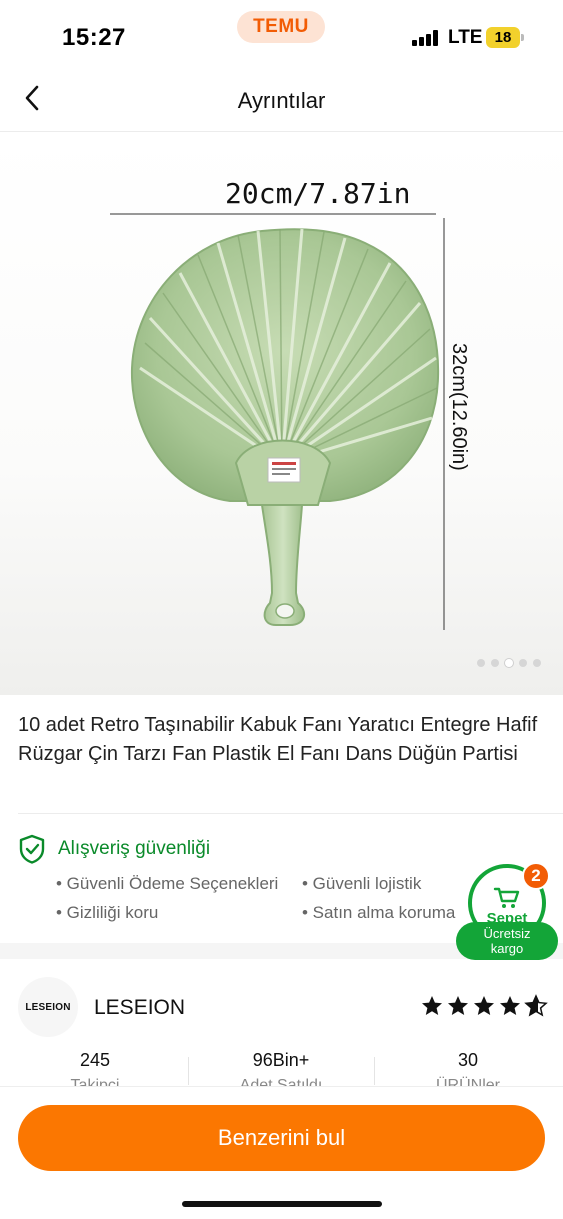 The height and width of the screenshot is (1219, 563). Describe the element at coordinates (506, 897) in the screenshot. I see `cart-icon` at that location.